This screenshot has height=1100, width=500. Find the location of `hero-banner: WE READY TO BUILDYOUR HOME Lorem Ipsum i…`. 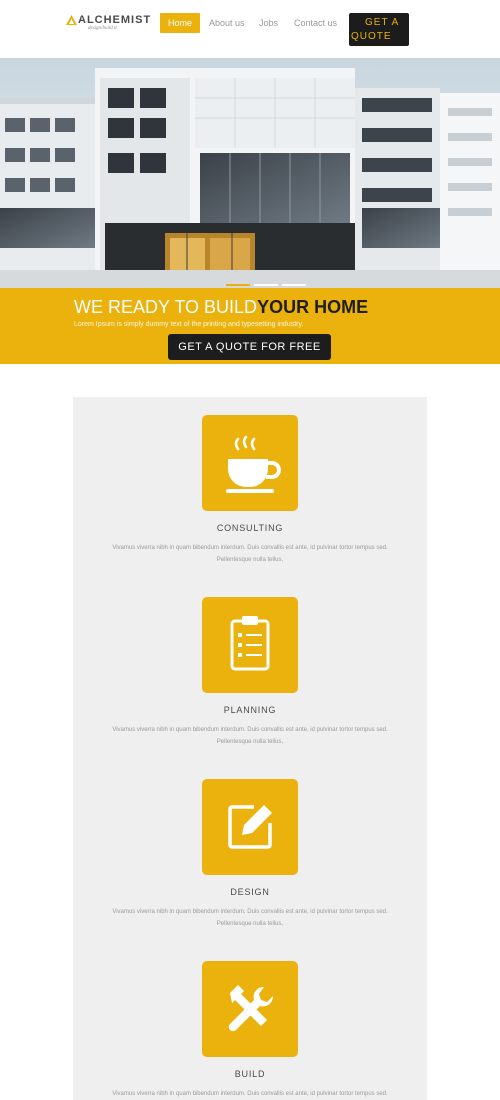

hero-banner: WE READY TO BUILDYOUR HOME Lorem Ipsum i… is located at coordinates (250, 326).